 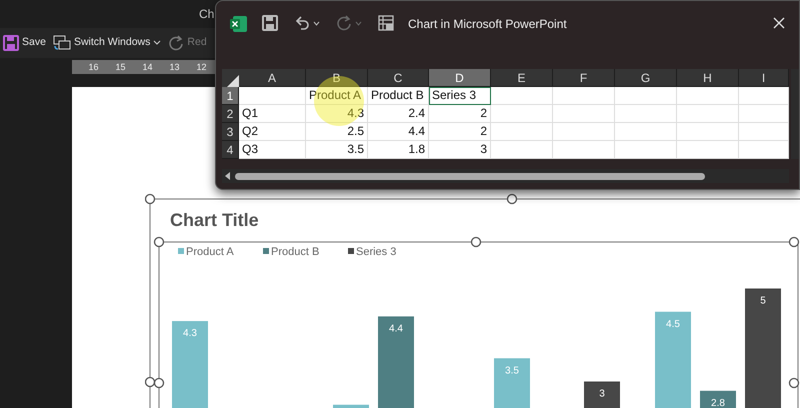 What do you see at coordinates (61, 43) in the screenshot?
I see `windows-icon` at bounding box center [61, 43].